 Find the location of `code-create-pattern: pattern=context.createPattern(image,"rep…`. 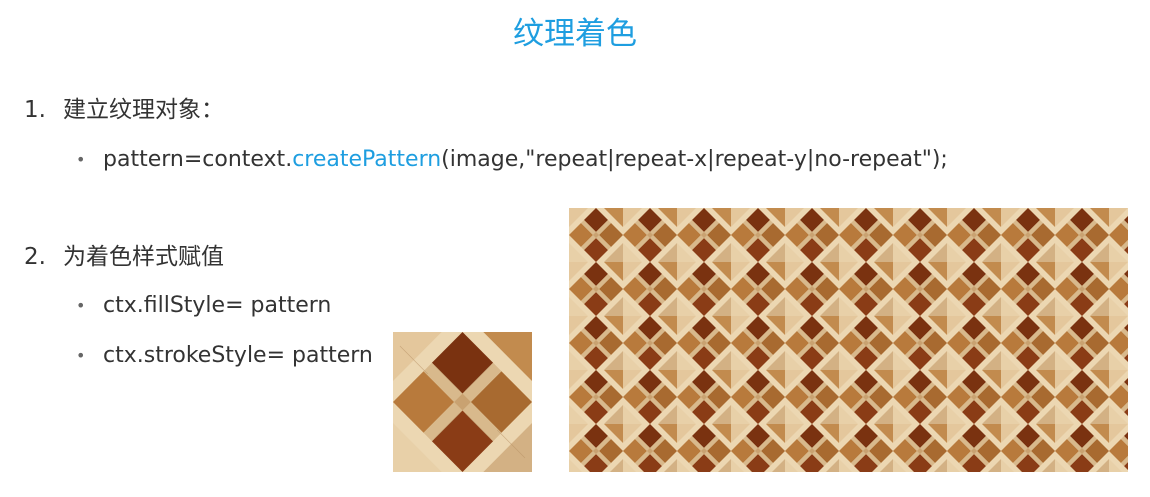

code-create-pattern: pattern=context.createPattern(image,"rep… is located at coordinates (525, 160).